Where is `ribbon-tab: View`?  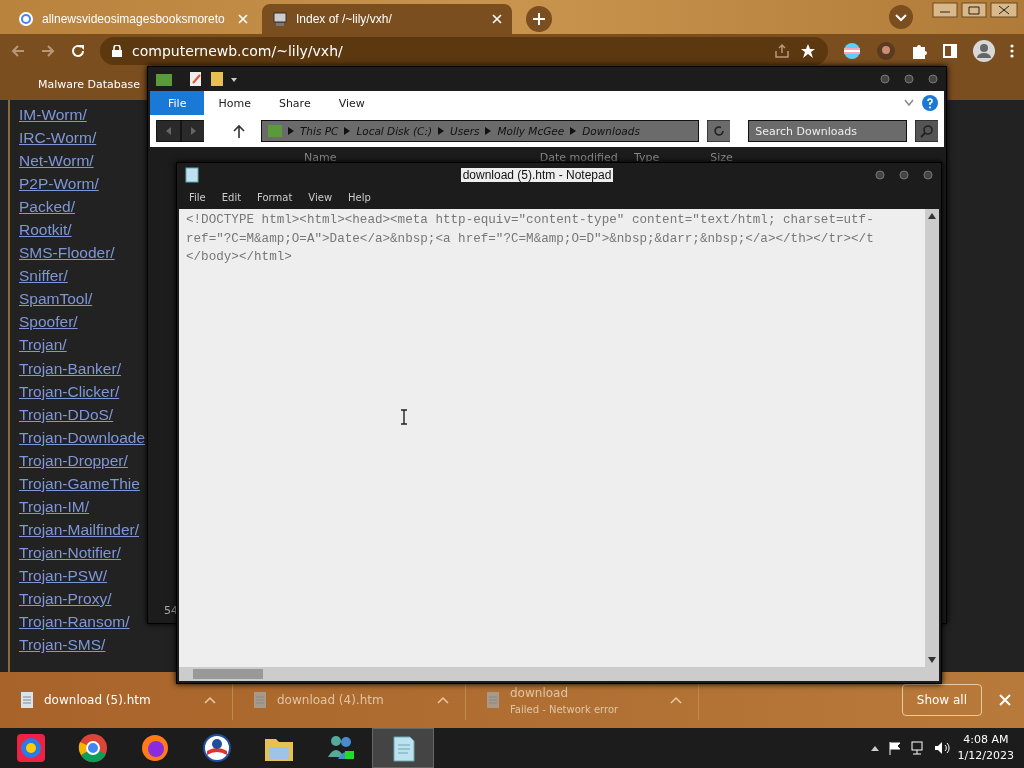 ribbon-tab: View is located at coordinates (351, 103).